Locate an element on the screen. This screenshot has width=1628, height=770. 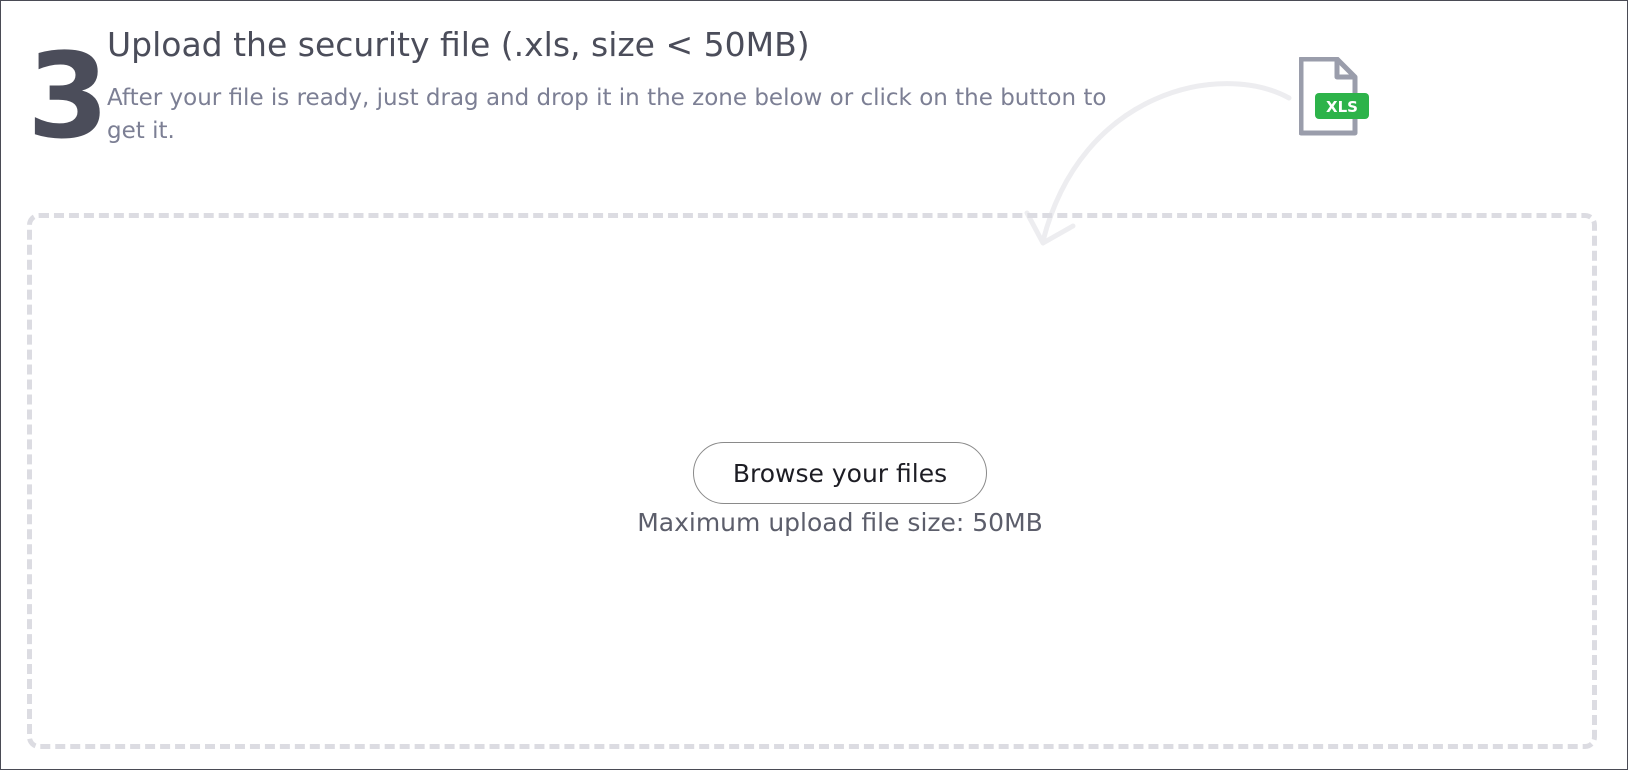
max-upload-size-text: Maximum upload file size: 50MB is located at coordinates (840, 522).